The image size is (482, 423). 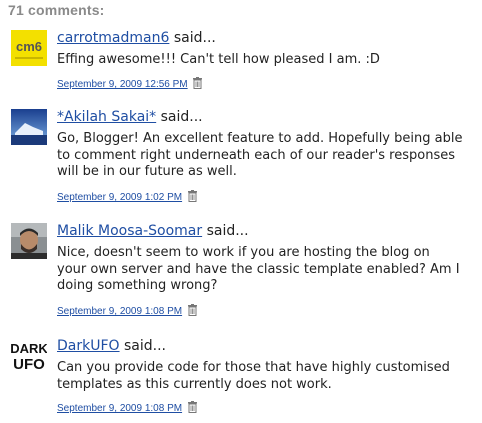 What do you see at coordinates (147, 171) in the screenshot?
I see `comment-line: will be in our future as well.` at bounding box center [147, 171].